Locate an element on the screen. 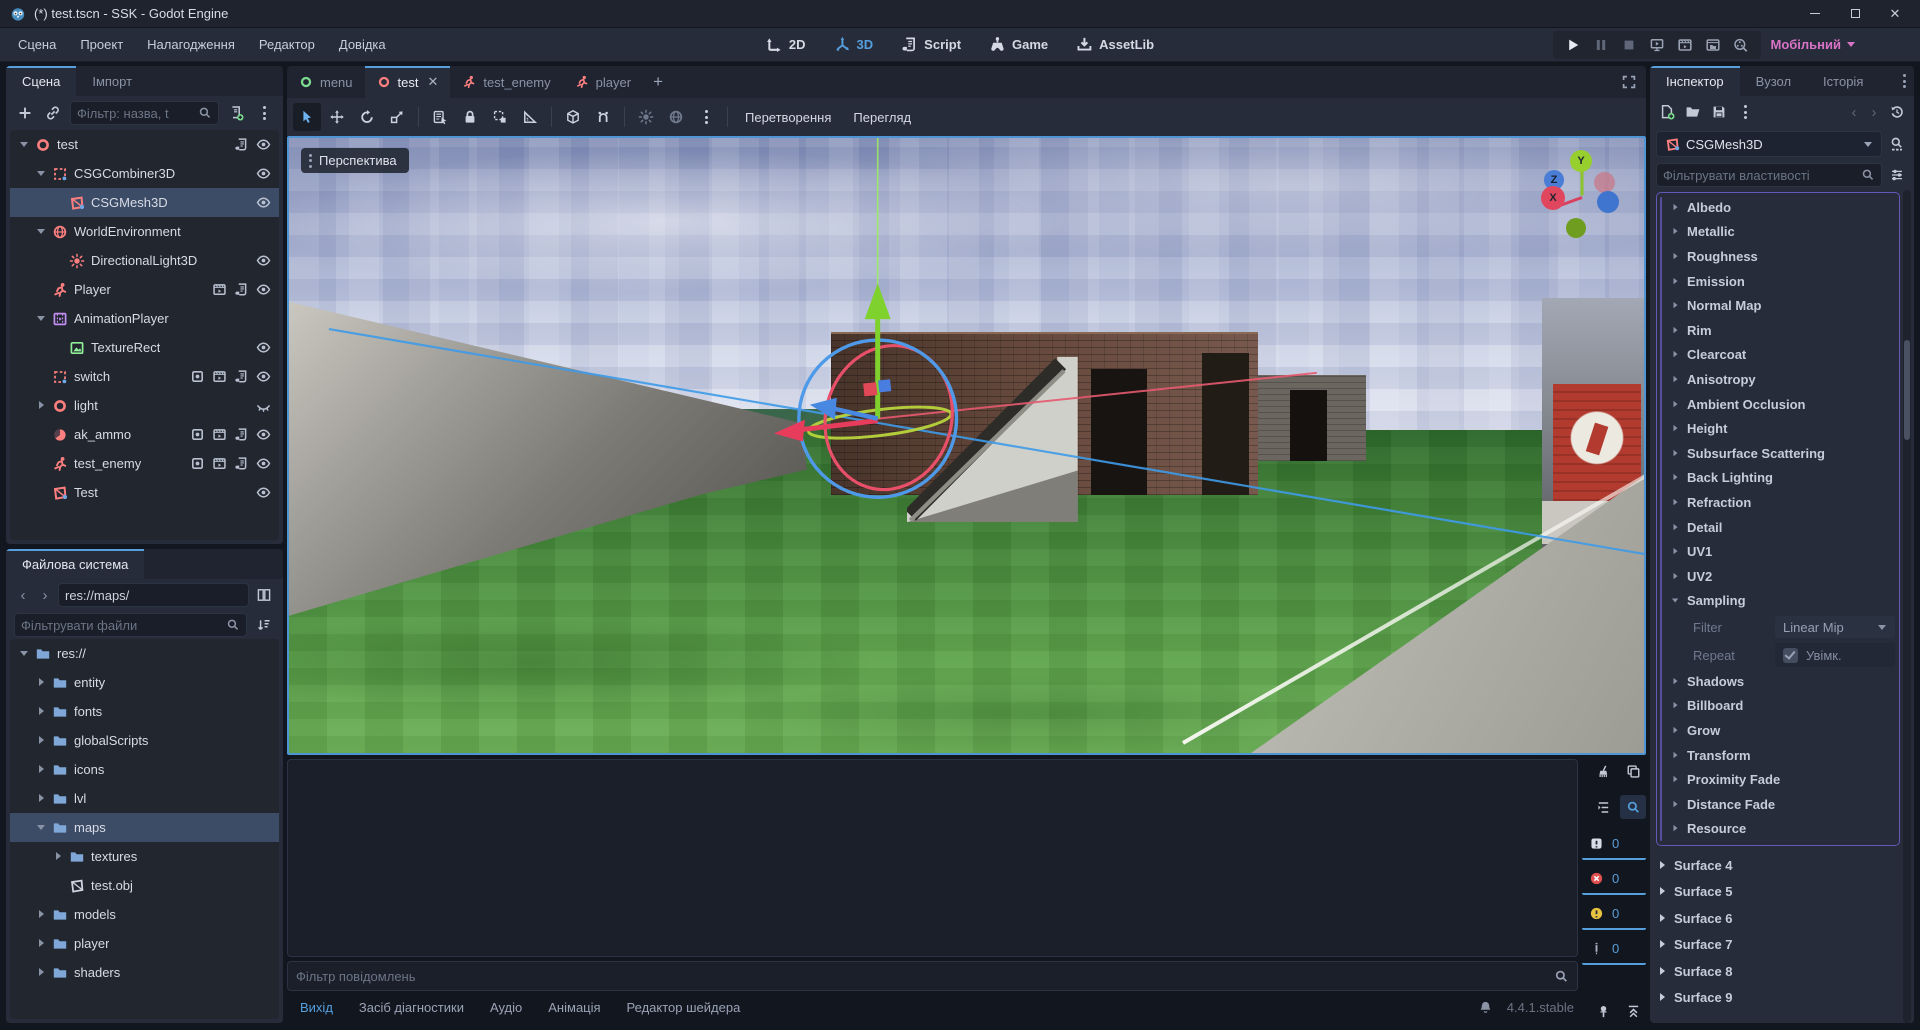  property-section: Back Lighting is located at coordinates (1783, 478).